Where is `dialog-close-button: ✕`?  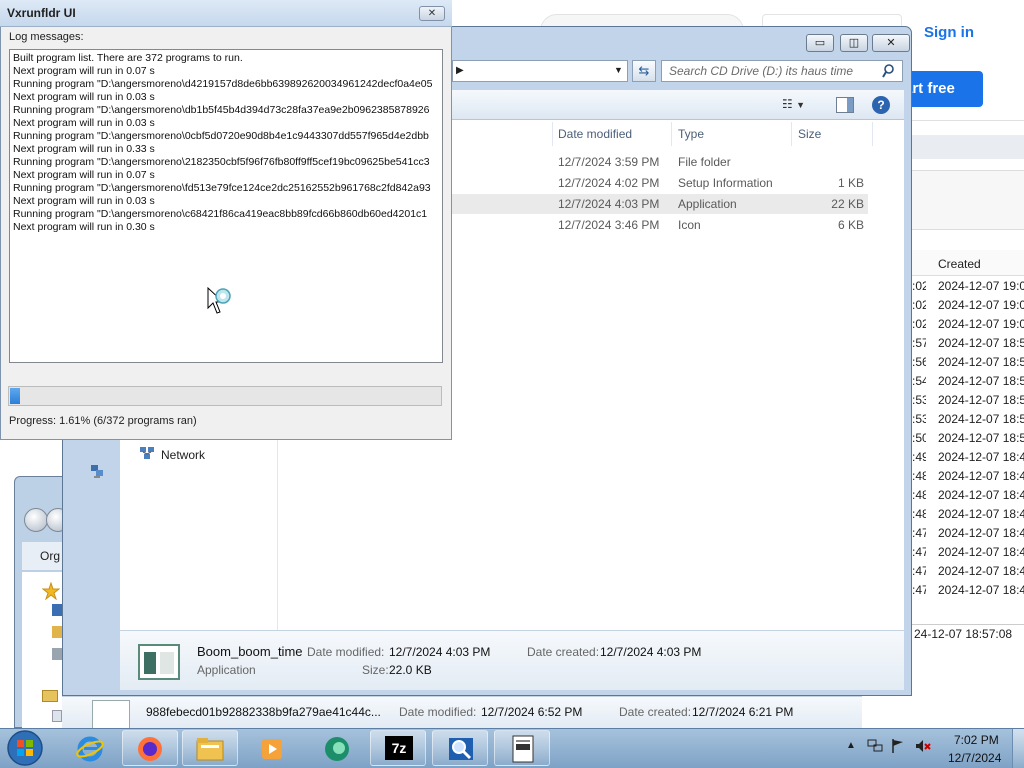 dialog-close-button: ✕ is located at coordinates (432, 13).